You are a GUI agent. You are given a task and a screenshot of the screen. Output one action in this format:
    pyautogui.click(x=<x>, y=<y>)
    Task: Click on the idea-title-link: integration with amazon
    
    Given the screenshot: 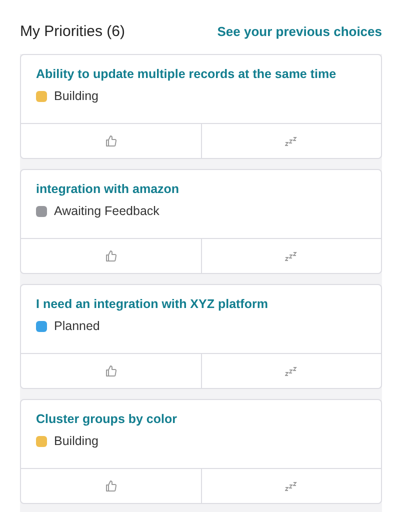 What is the action you would take?
    pyautogui.click(x=201, y=189)
    